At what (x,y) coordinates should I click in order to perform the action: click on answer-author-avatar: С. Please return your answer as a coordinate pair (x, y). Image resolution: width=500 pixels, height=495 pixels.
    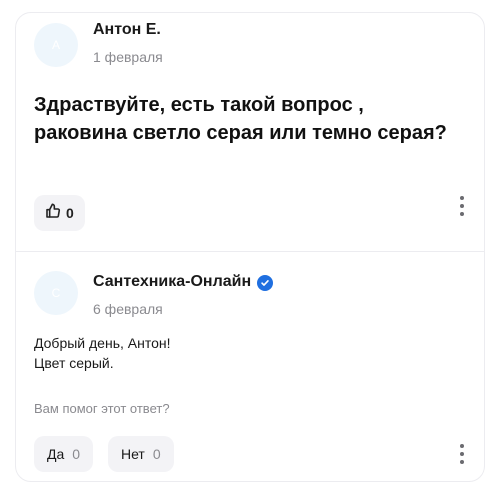
    Looking at the image, I should click on (56, 293).